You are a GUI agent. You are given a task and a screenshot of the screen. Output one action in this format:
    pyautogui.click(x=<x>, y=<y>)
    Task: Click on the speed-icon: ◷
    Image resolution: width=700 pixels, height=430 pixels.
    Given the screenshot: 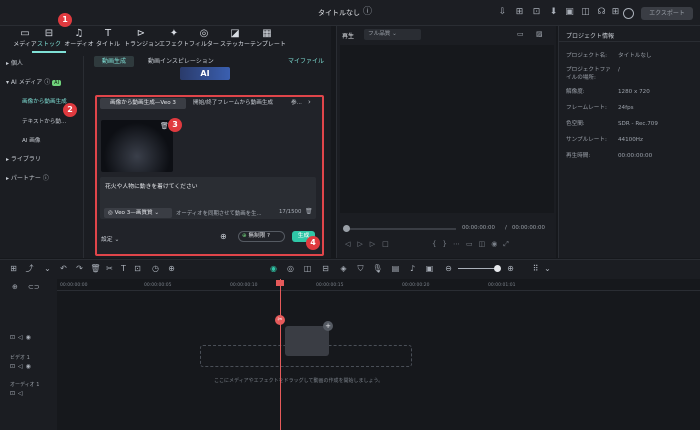 What is the action you would take?
    pyautogui.click(x=155, y=268)
    